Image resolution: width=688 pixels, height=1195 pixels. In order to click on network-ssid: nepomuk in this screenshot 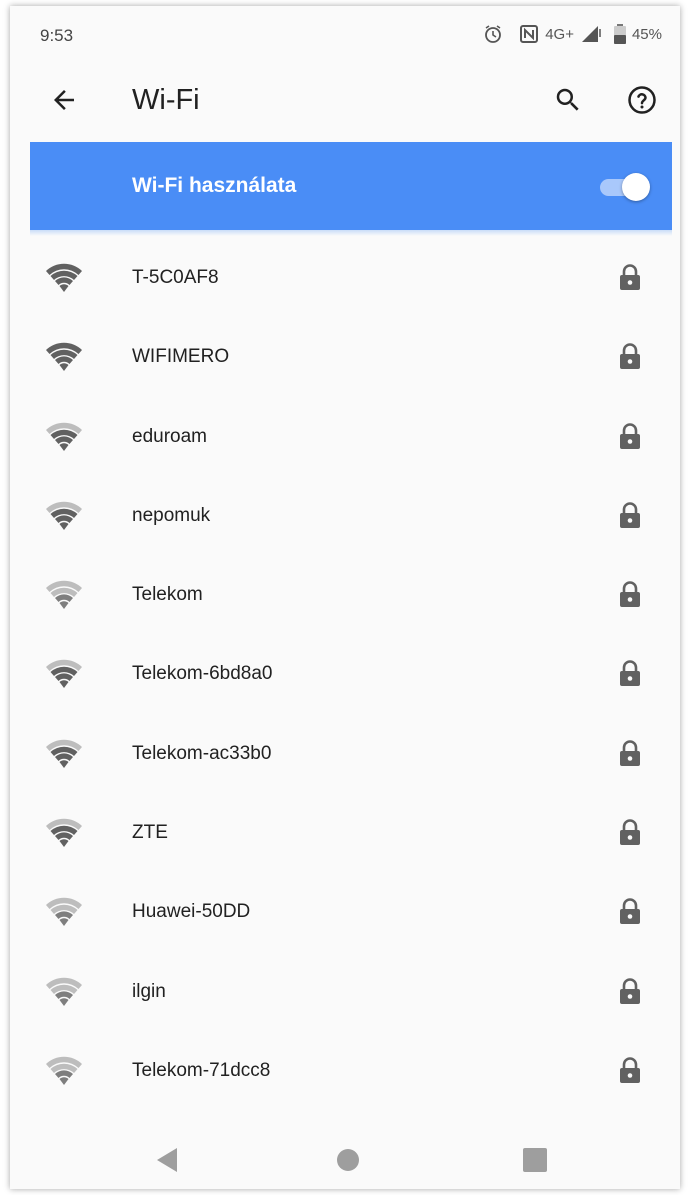, I will do `click(171, 515)`.